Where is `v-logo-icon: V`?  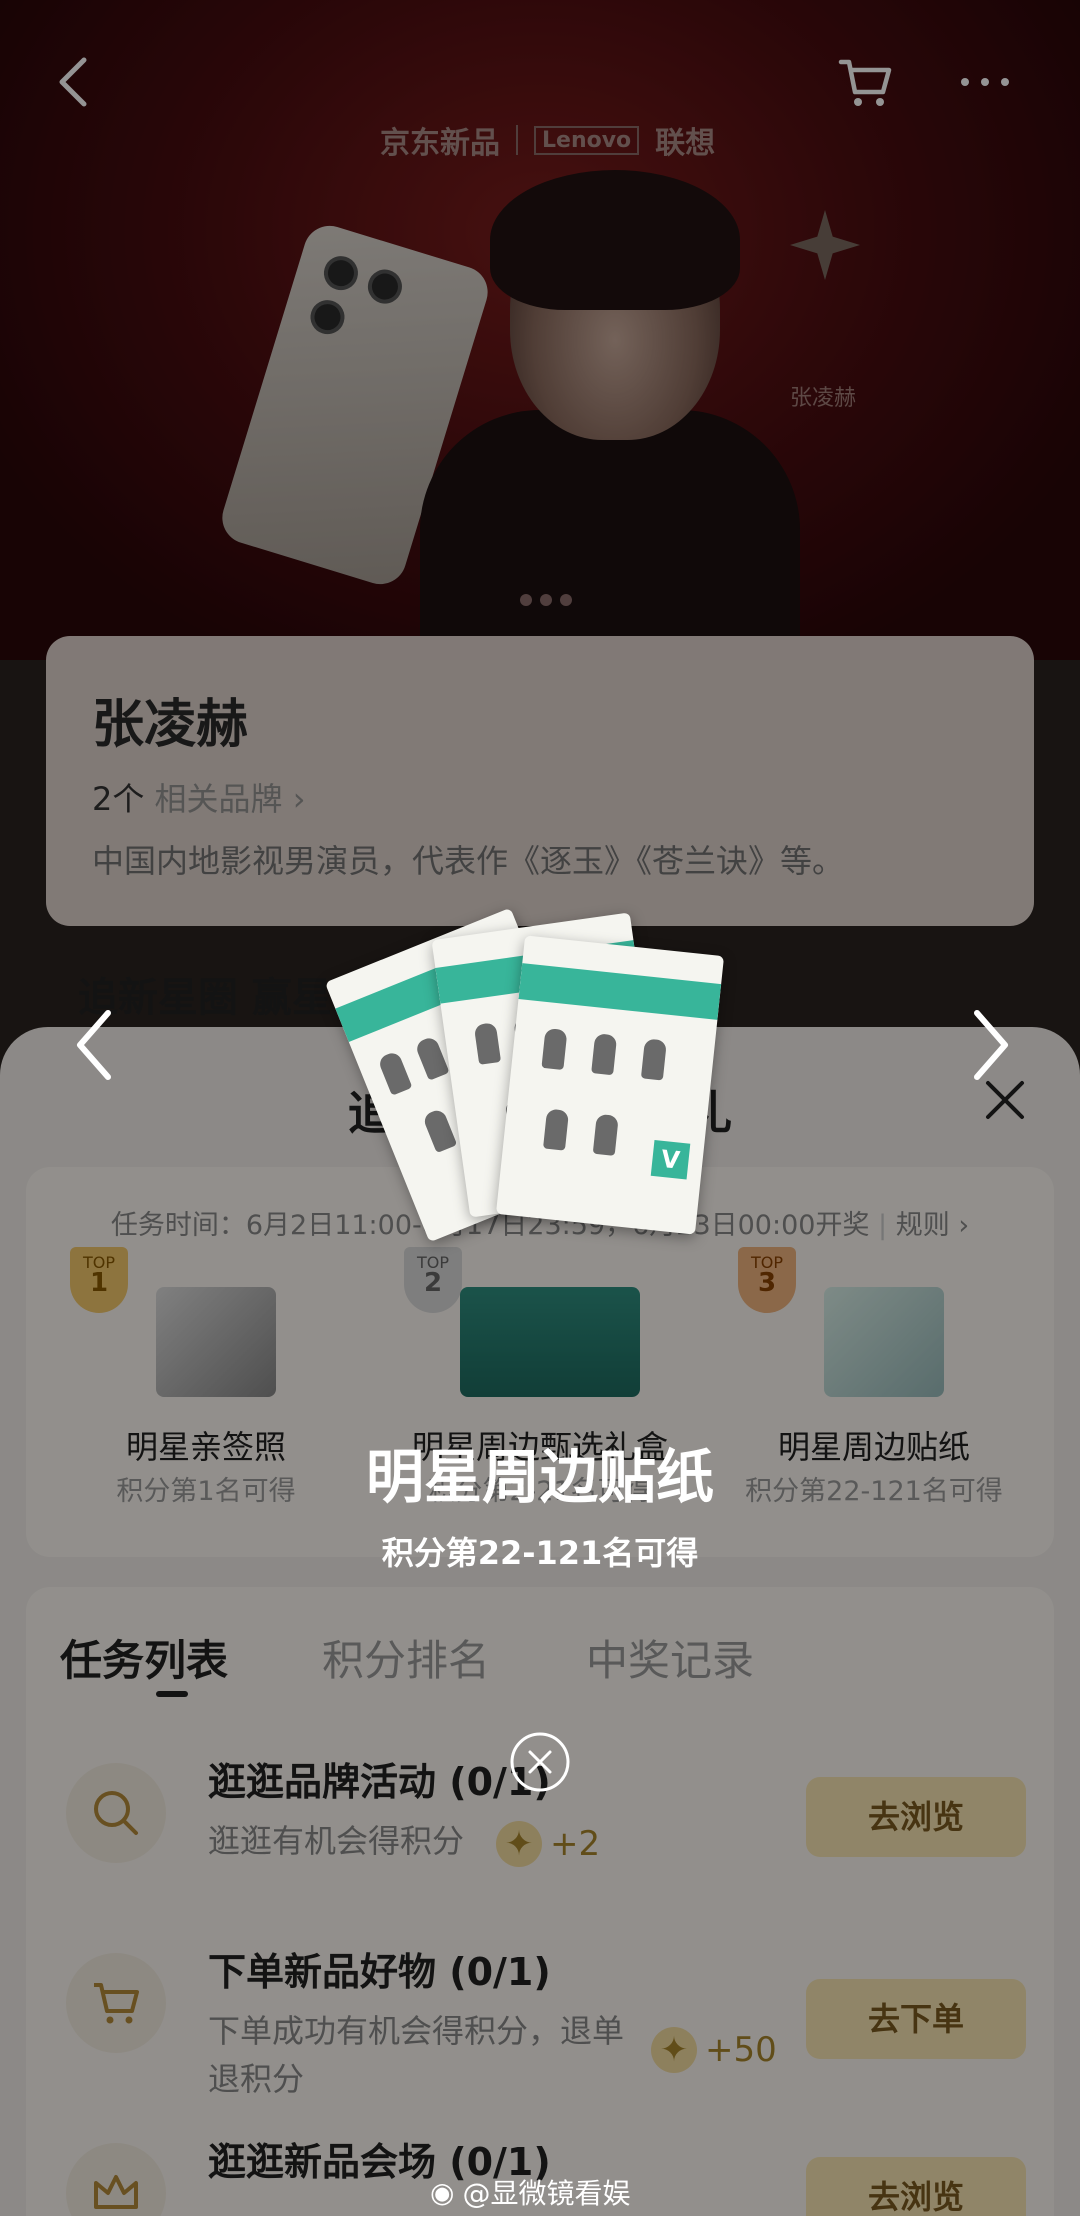
v-logo-icon: V is located at coordinates (670, 1159).